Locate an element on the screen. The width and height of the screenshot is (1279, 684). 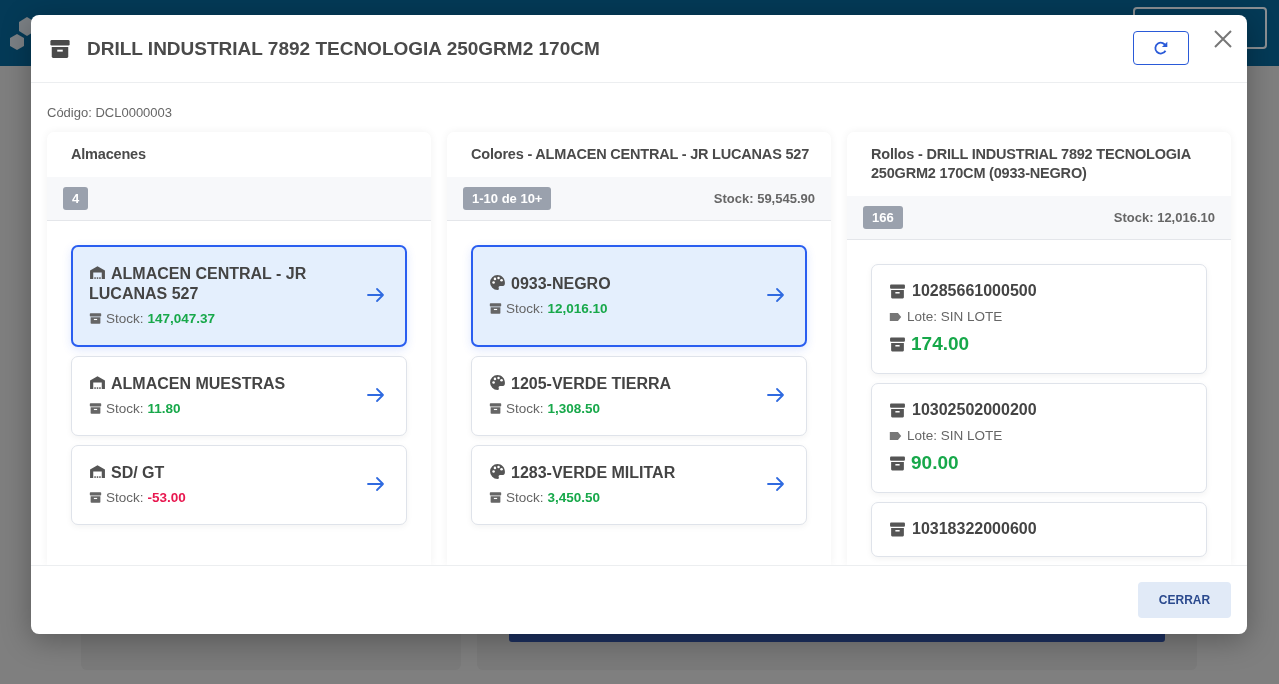
list-card: SD/ GT Stock: -53.00 is located at coordinates (239, 485).